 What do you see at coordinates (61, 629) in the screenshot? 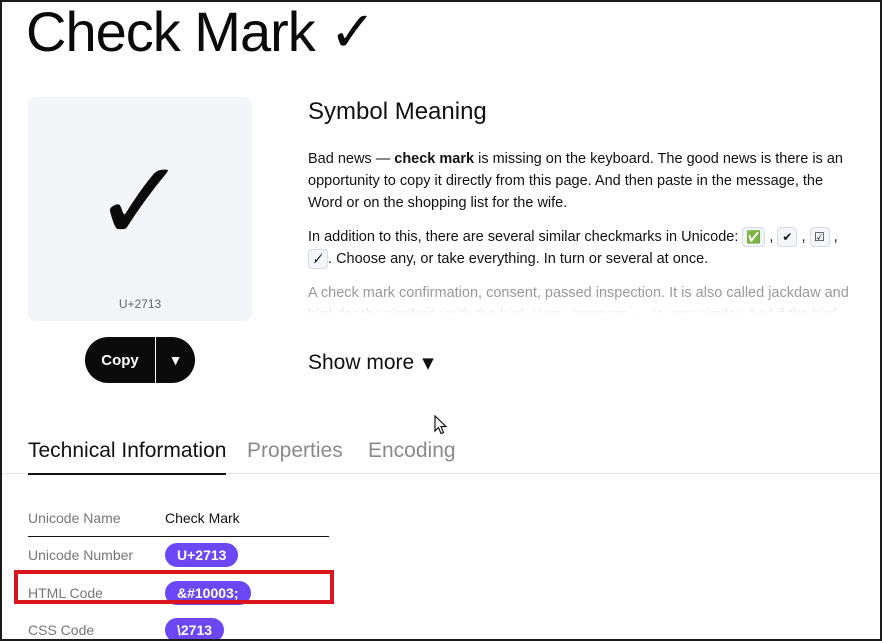
I see `row-label: CSS Code` at bounding box center [61, 629].